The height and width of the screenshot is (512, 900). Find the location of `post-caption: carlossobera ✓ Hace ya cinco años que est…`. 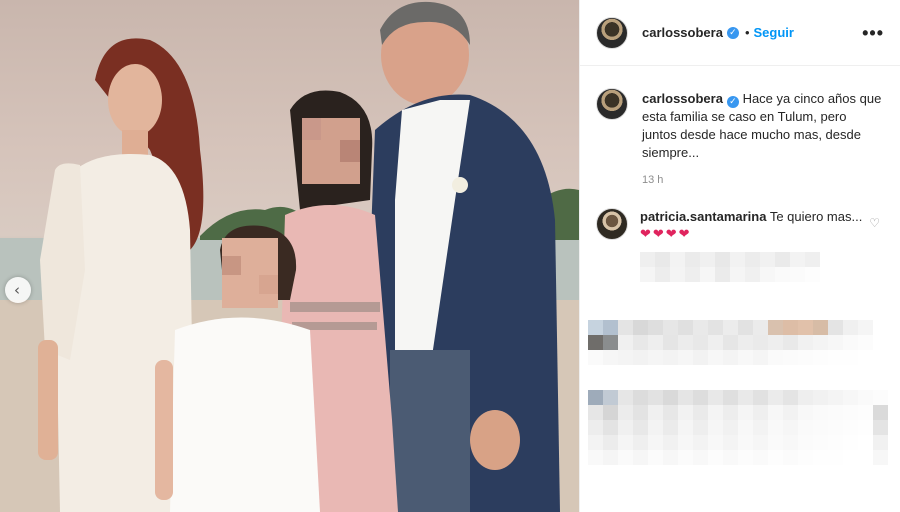

post-caption: carlossobera ✓ Hace ya cinco años que est… is located at coordinates (740, 114).